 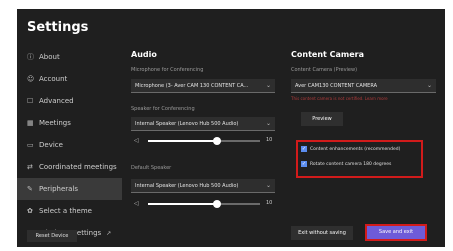 I want to click on sidebar-item-peripherals: ✎ Peripherals, so click(x=69, y=189).